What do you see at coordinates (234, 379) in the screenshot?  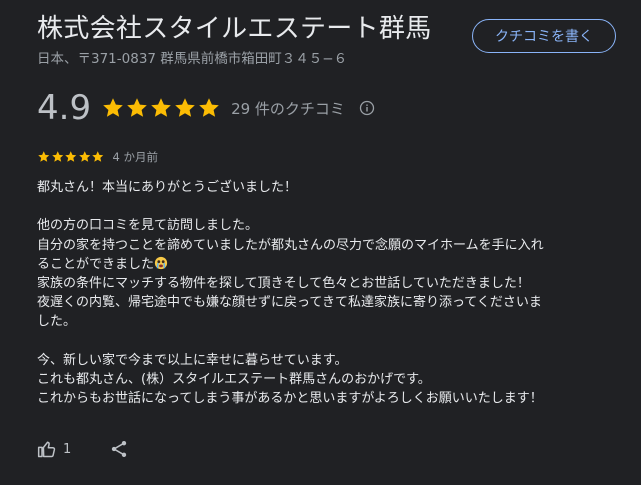 I see `review-line: これも都丸さん、(株）スタイルエステート群馬さんのおかげです。` at bounding box center [234, 379].